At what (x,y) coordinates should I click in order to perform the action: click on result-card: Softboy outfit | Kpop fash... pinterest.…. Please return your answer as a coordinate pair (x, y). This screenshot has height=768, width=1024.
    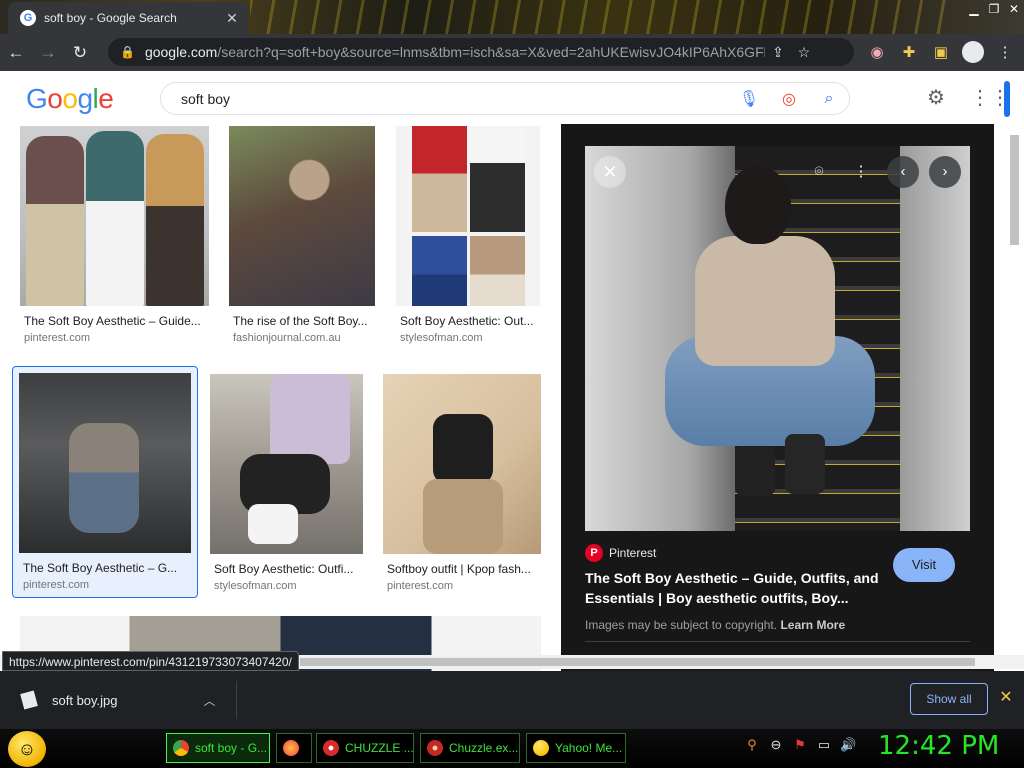
    Looking at the image, I should click on (462, 483).